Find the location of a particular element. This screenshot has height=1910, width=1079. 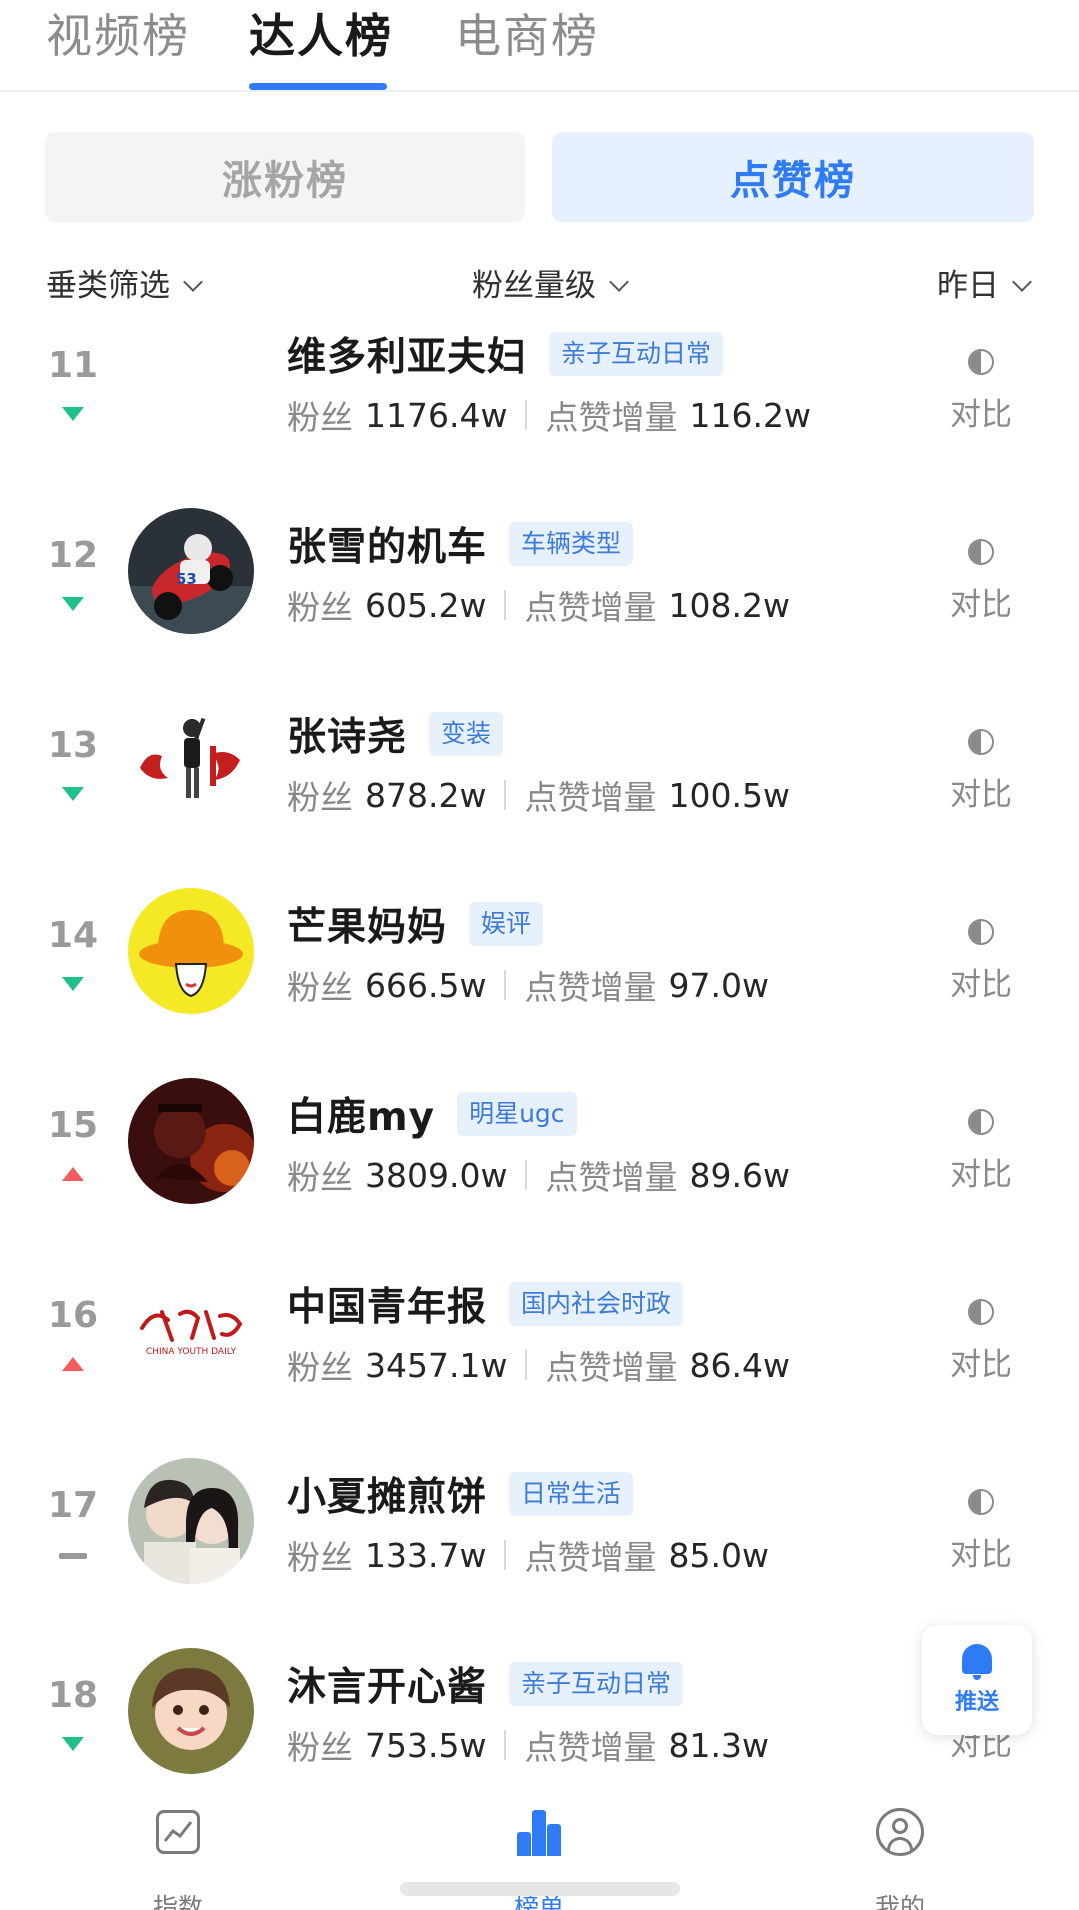

rank-number: 15 is located at coordinates (73, 1125).